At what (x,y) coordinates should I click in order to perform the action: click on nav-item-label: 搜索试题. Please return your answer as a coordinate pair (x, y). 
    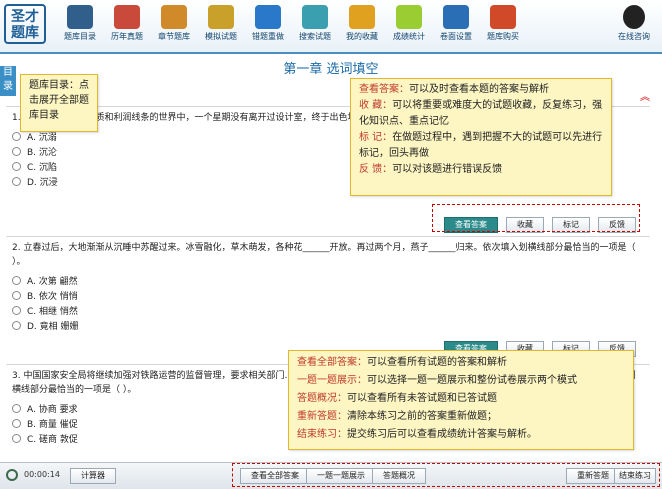
    Looking at the image, I should click on (315, 36).